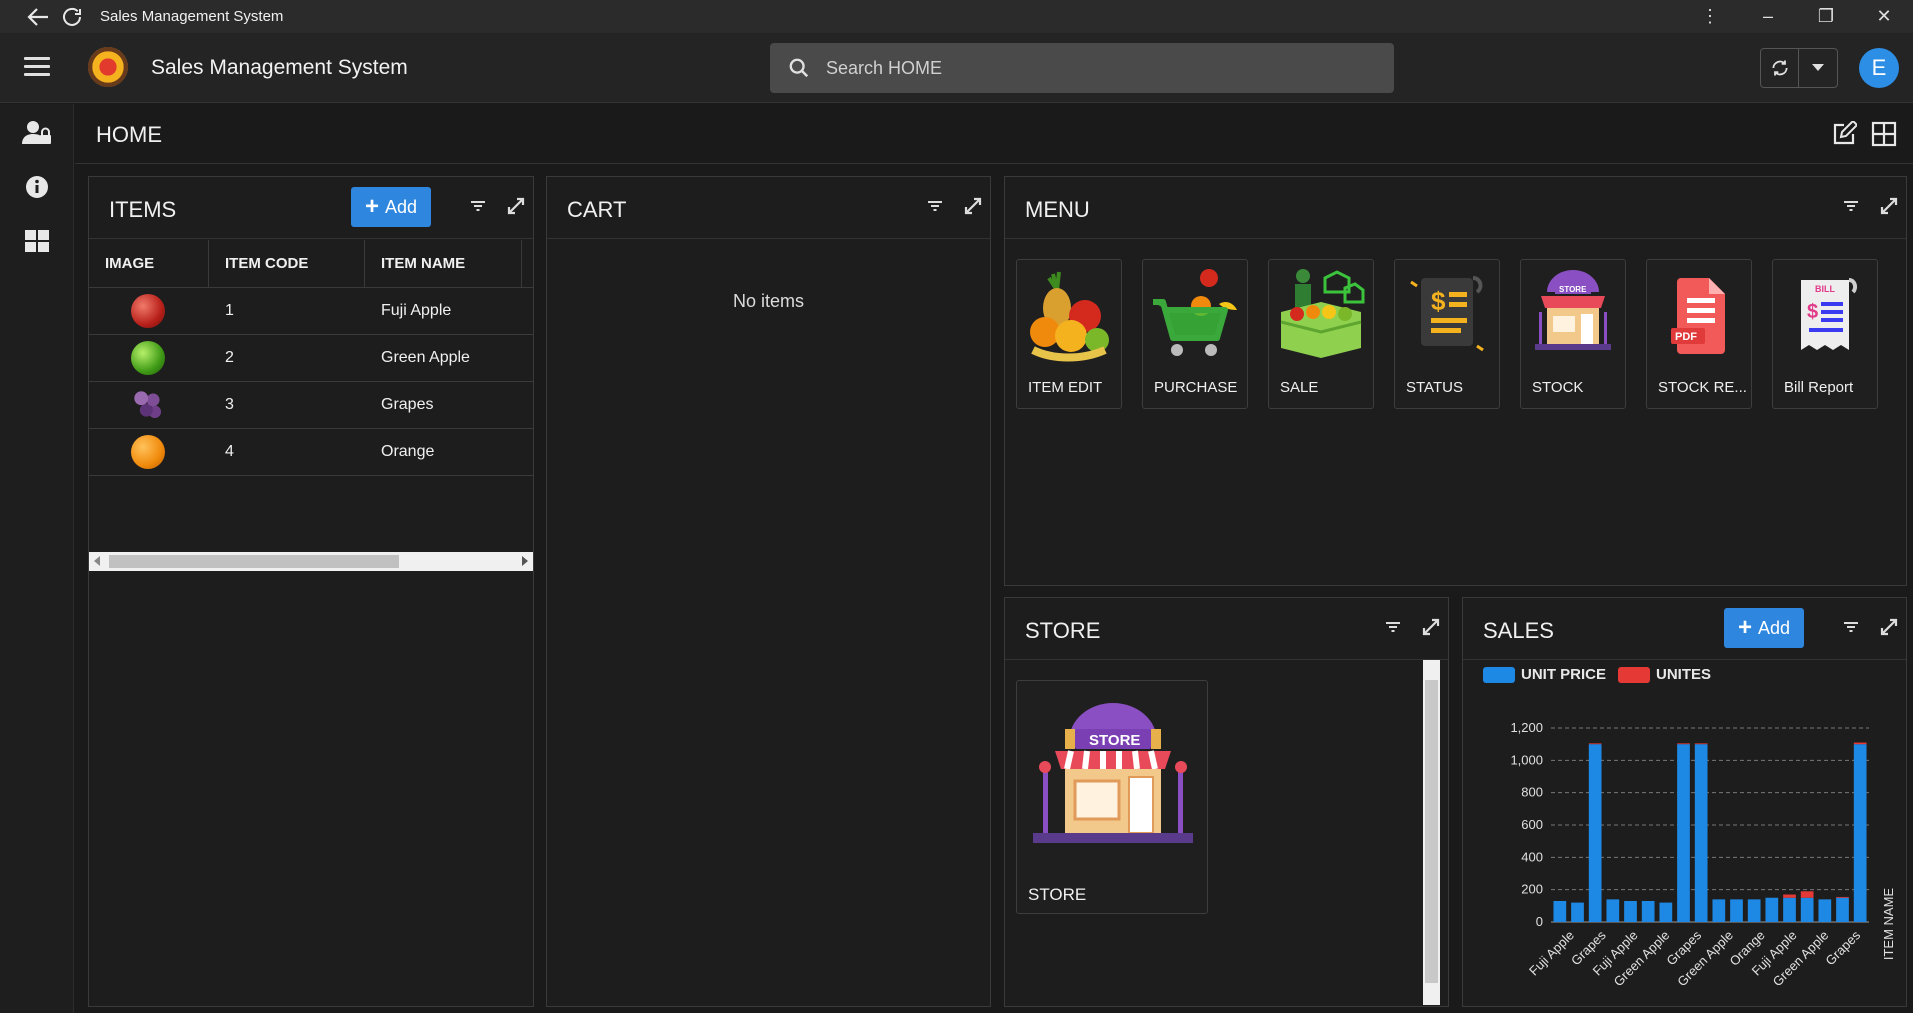 The image size is (1913, 1013). I want to click on back-arrow-icon, so click(38, 17).